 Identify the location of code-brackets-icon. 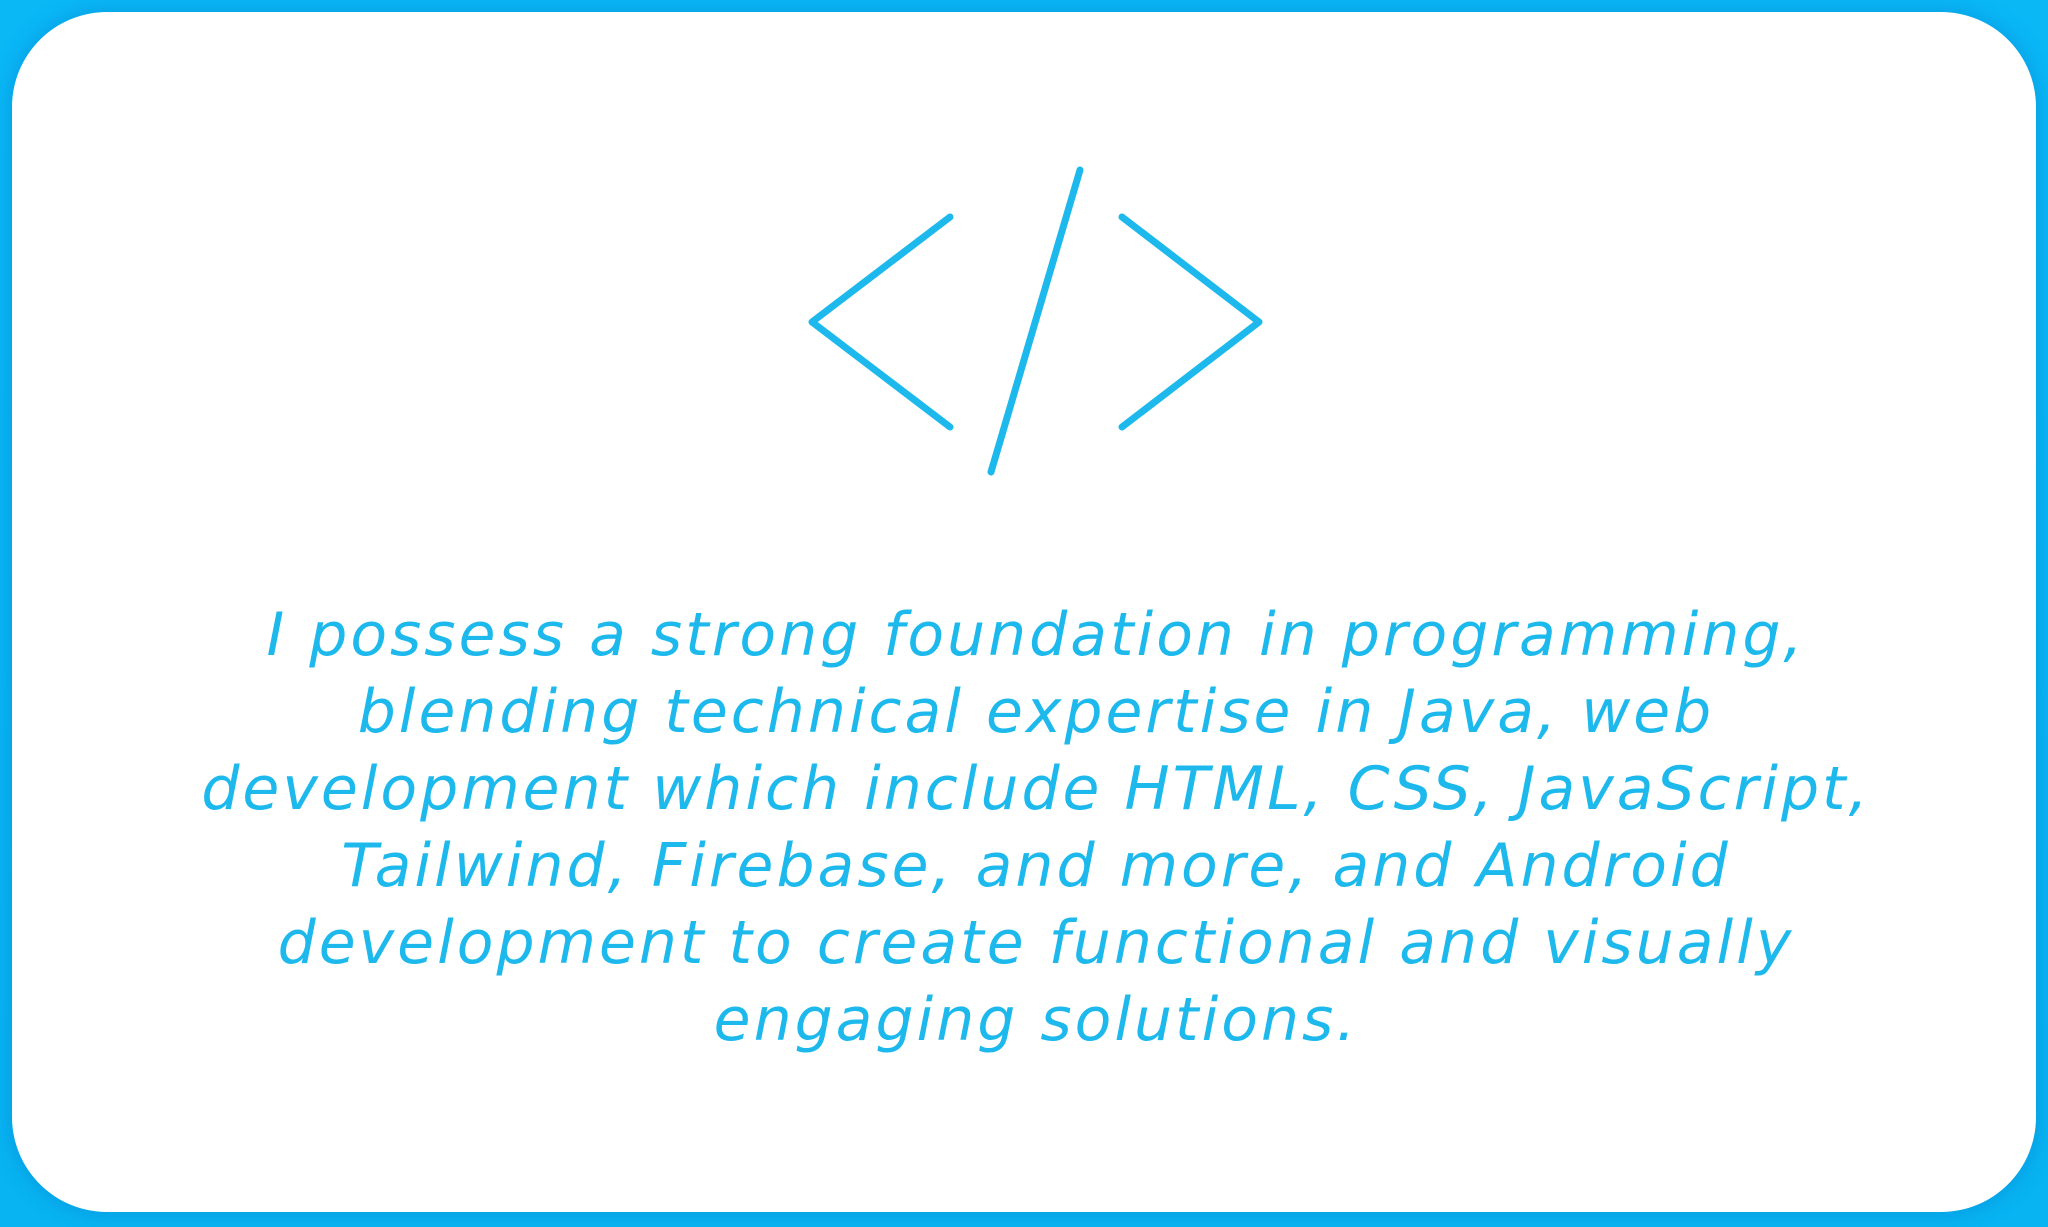
(1032, 322).